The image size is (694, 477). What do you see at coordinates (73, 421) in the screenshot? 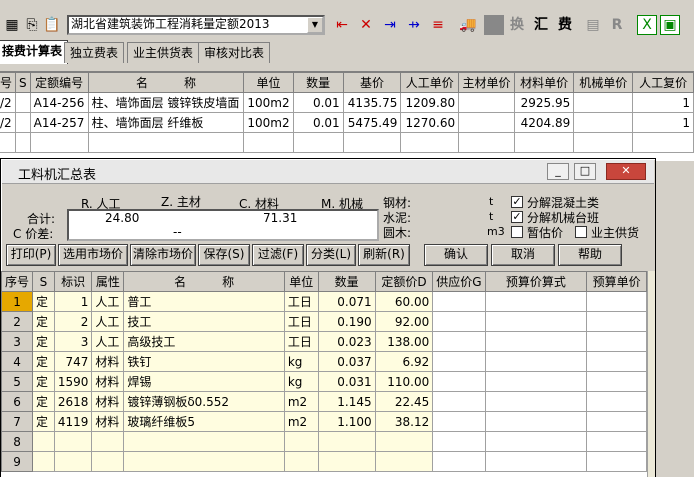
I see `cell-id: 4119` at bounding box center [73, 421].